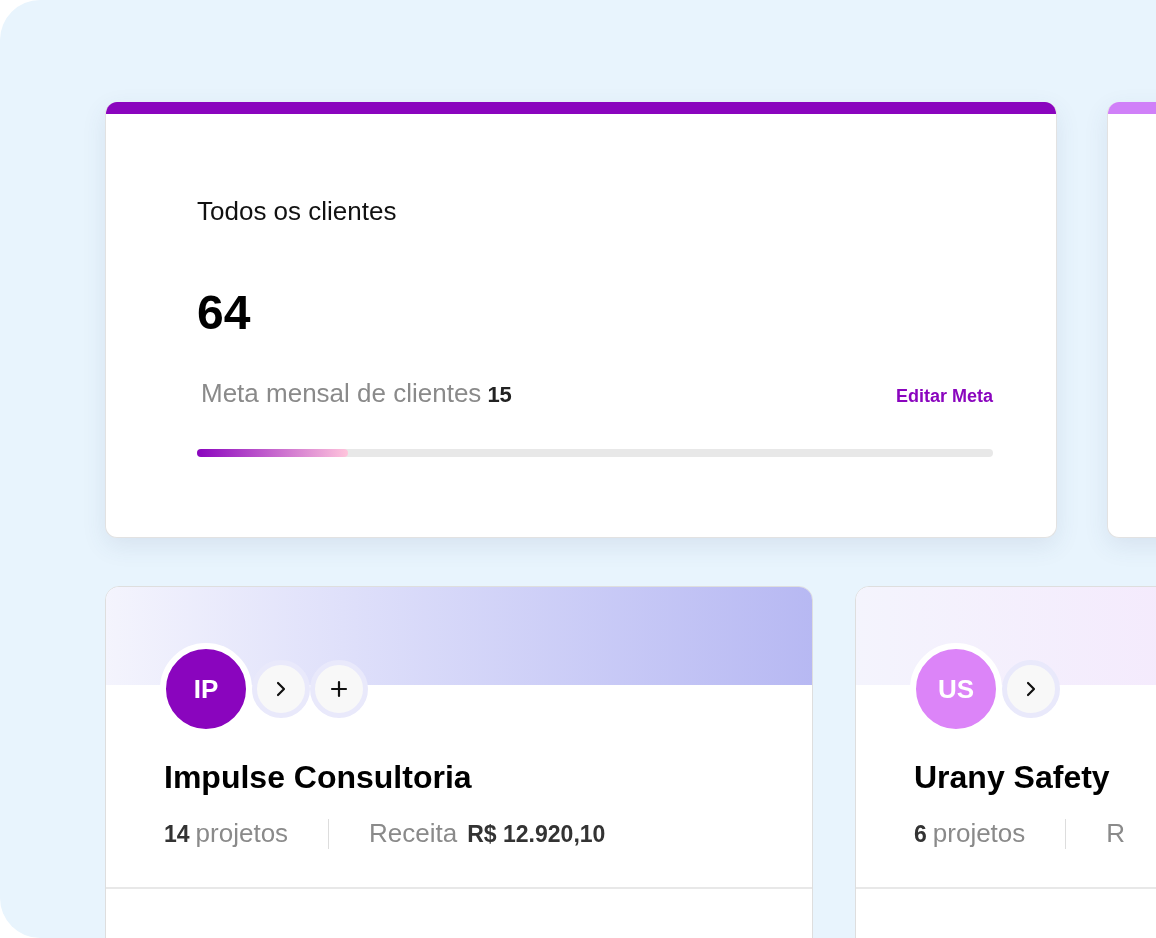 The image size is (1156, 938). Describe the element at coordinates (297, 211) in the screenshot. I see `card-title: Todos os clientes` at that location.